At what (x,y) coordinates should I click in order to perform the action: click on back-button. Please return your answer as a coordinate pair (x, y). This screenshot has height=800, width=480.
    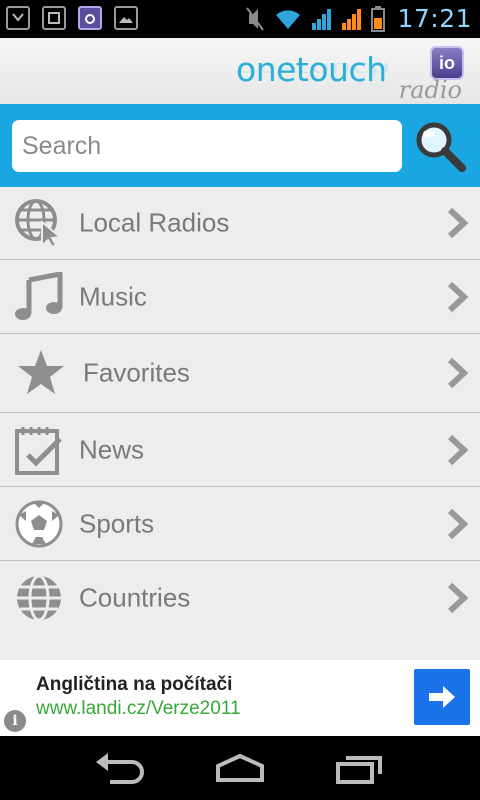
    Looking at the image, I should click on (122, 768).